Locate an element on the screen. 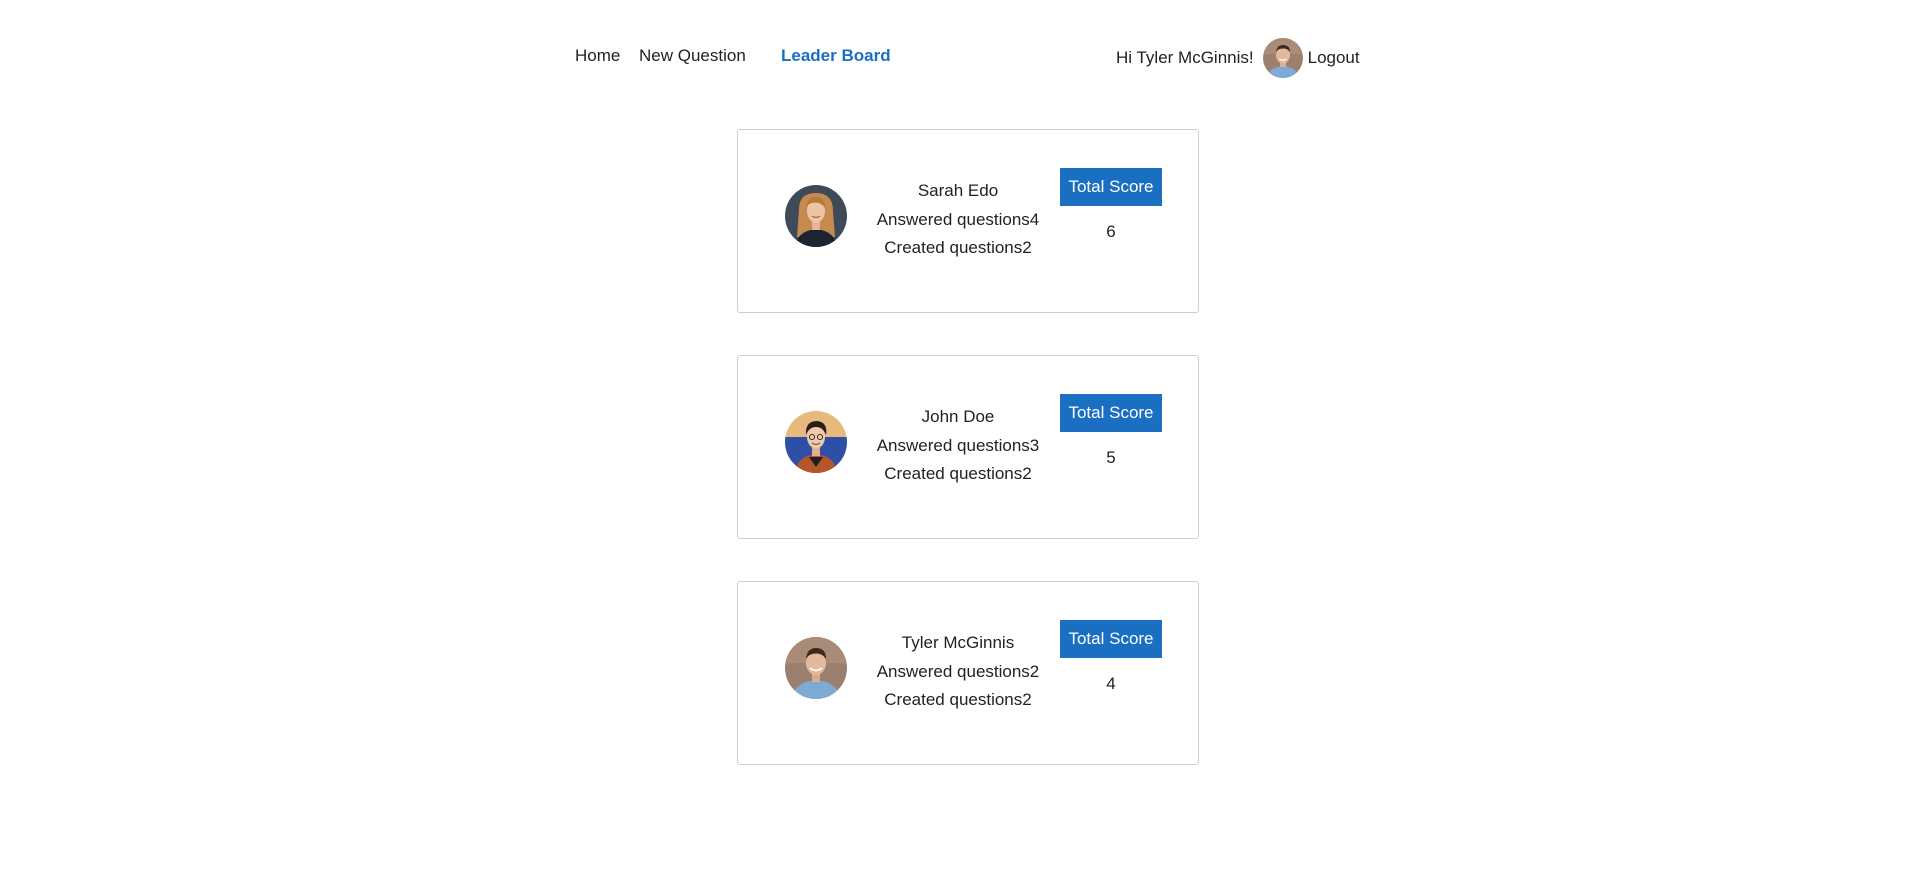 The width and height of the screenshot is (1920, 890). score-column: Total Score 6 is located at coordinates (1111, 205).